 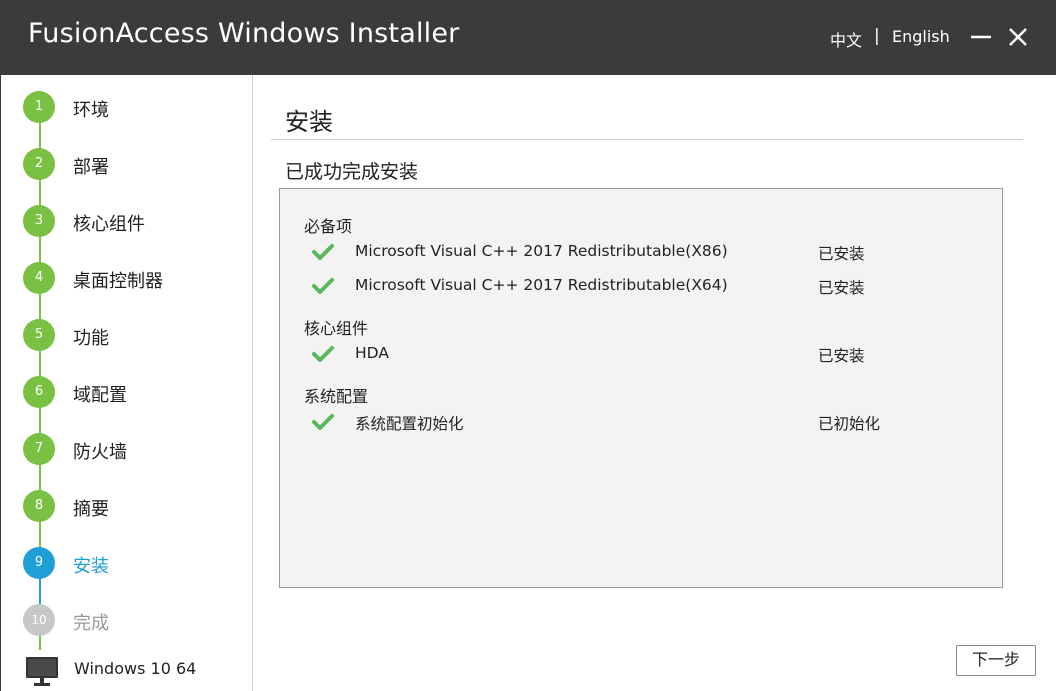 I want to click on step-label: 环境, so click(x=91, y=110).